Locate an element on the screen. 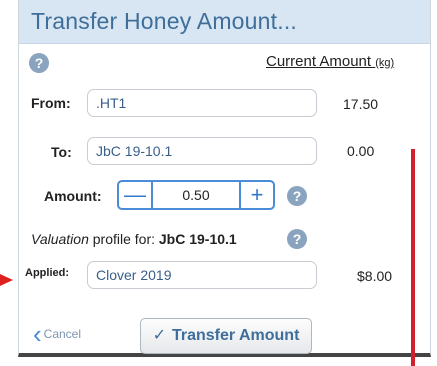 Image resolution: width=437 pixels, height=366 pixels. amount-help-glyph: ? is located at coordinates (297, 196).